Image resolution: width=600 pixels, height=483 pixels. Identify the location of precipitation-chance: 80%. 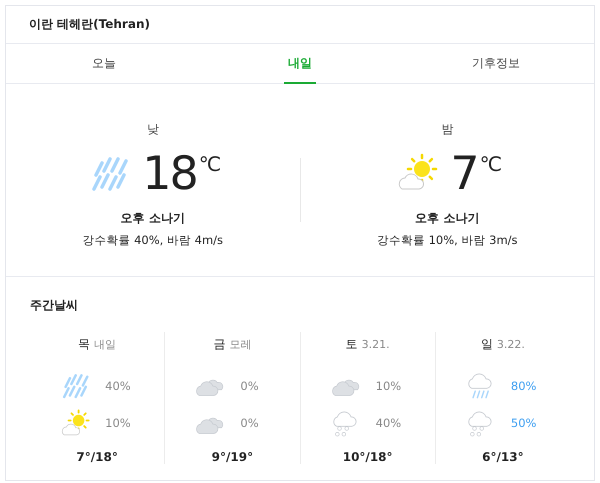
(524, 385).